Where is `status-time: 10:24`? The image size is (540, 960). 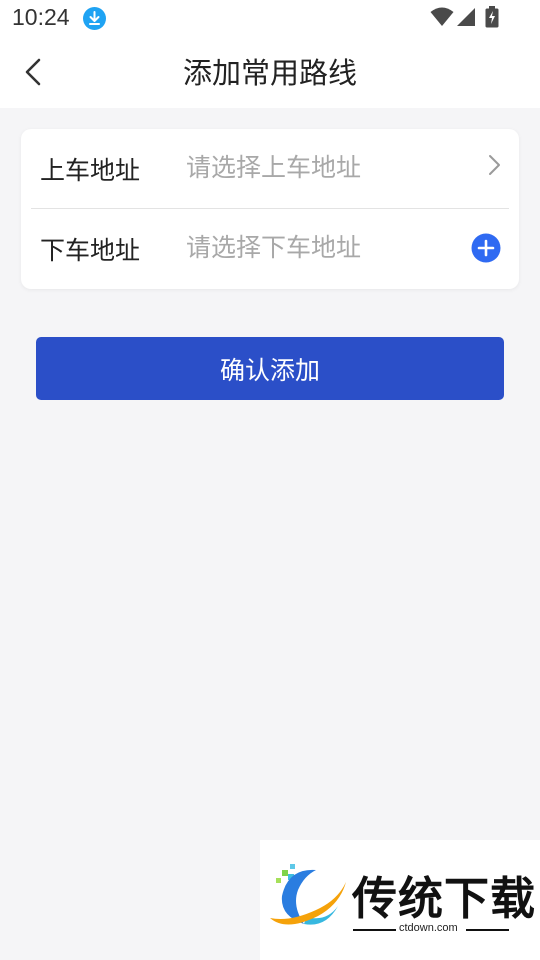
status-time: 10:24 is located at coordinates (41, 17).